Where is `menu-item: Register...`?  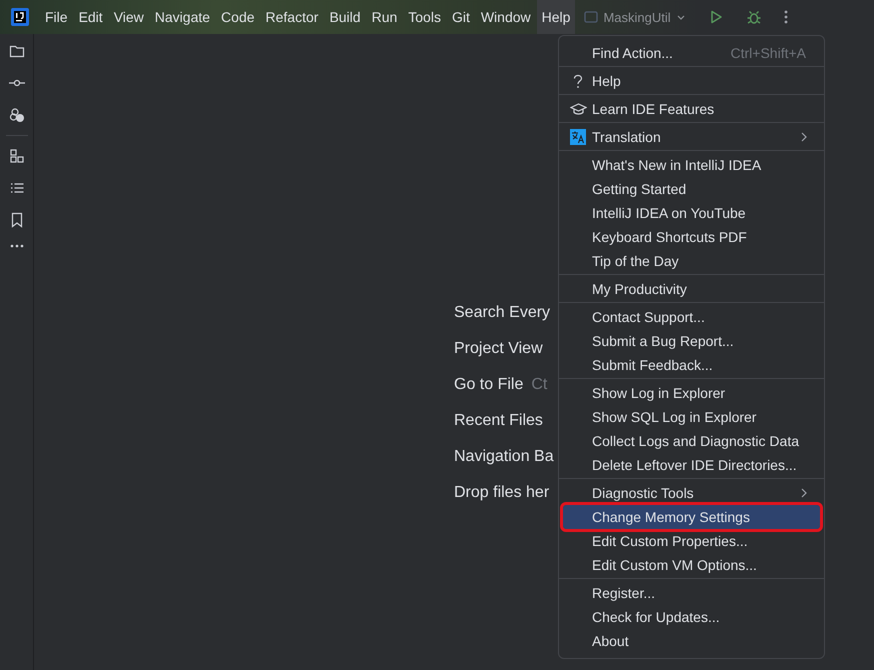 menu-item: Register... is located at coordinates (691, 593).